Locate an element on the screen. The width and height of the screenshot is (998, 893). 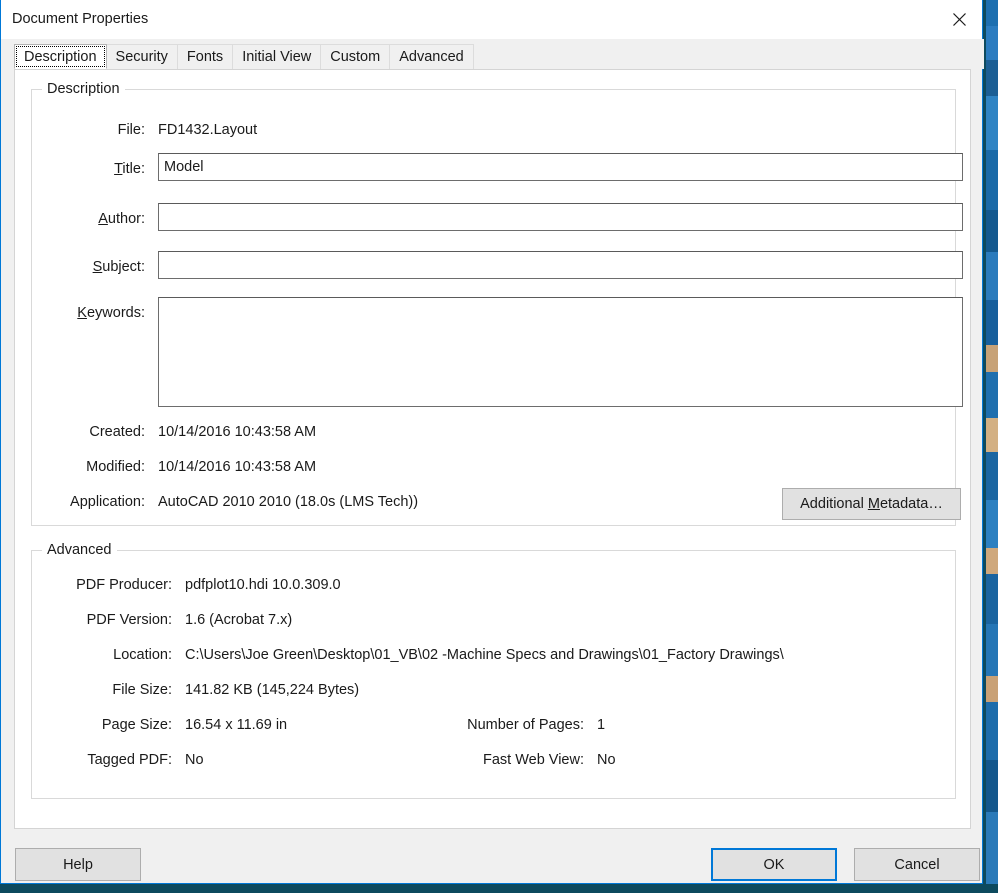
location-label: Location: is located at coordinates (142, 655).